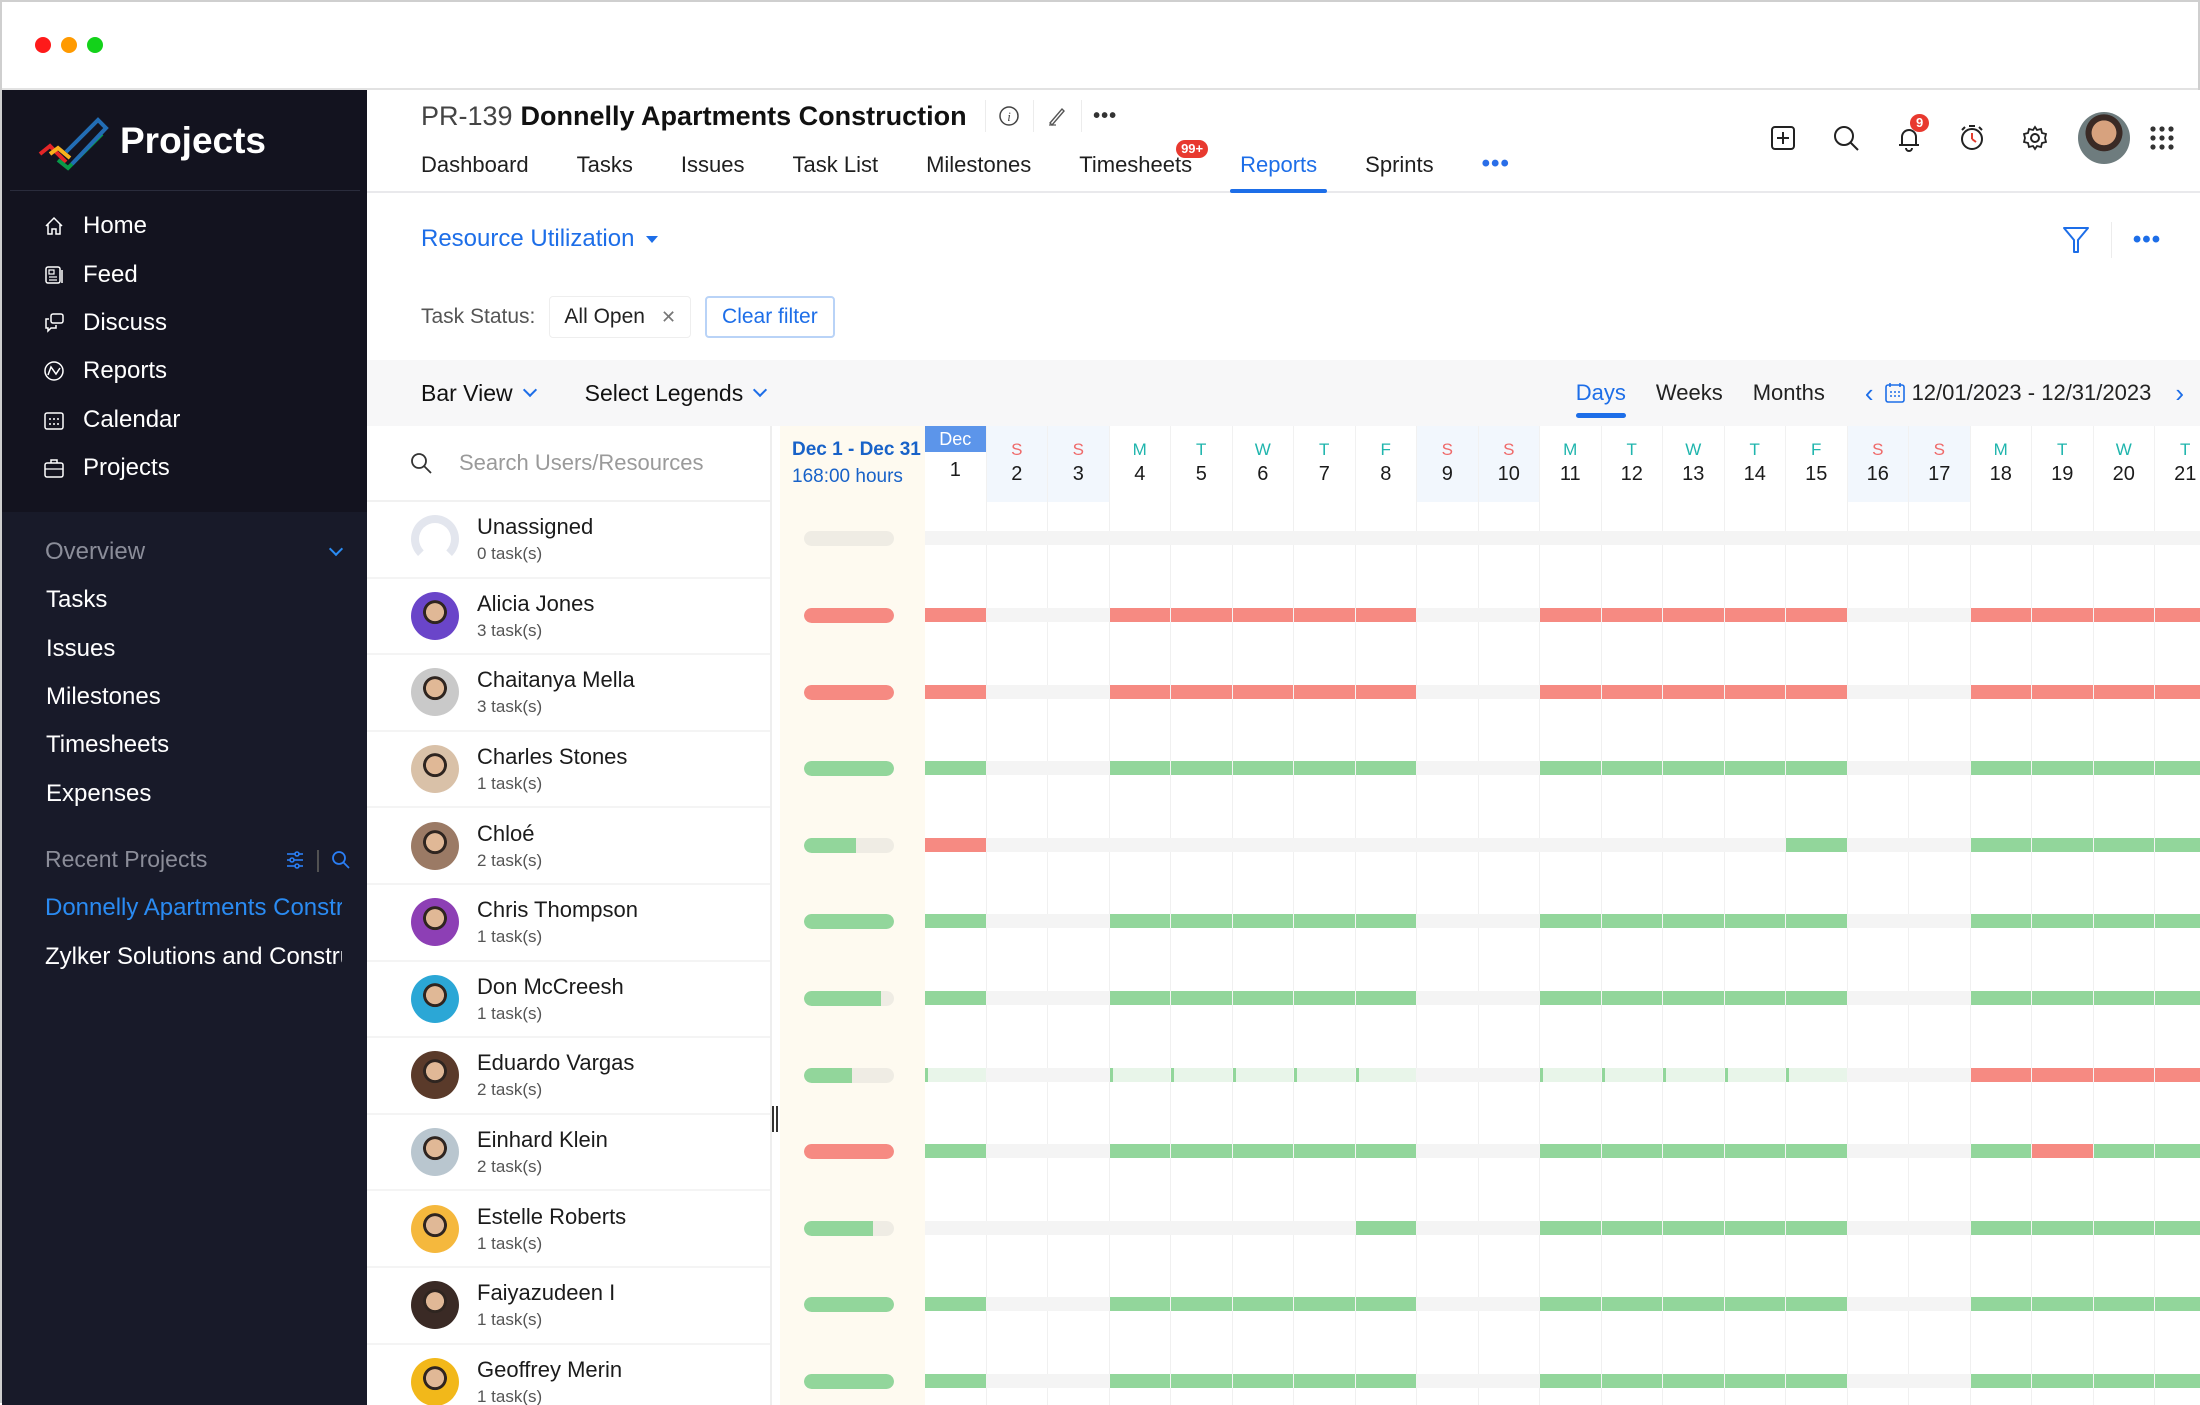 The width and height of the screenshot is (2200, 1405). What do you see at coordinates (568, 1375) in the screenshot?
I see `resource-row: Geoffrey Merin 1 task(s)` at bounding box center [568, 1375].